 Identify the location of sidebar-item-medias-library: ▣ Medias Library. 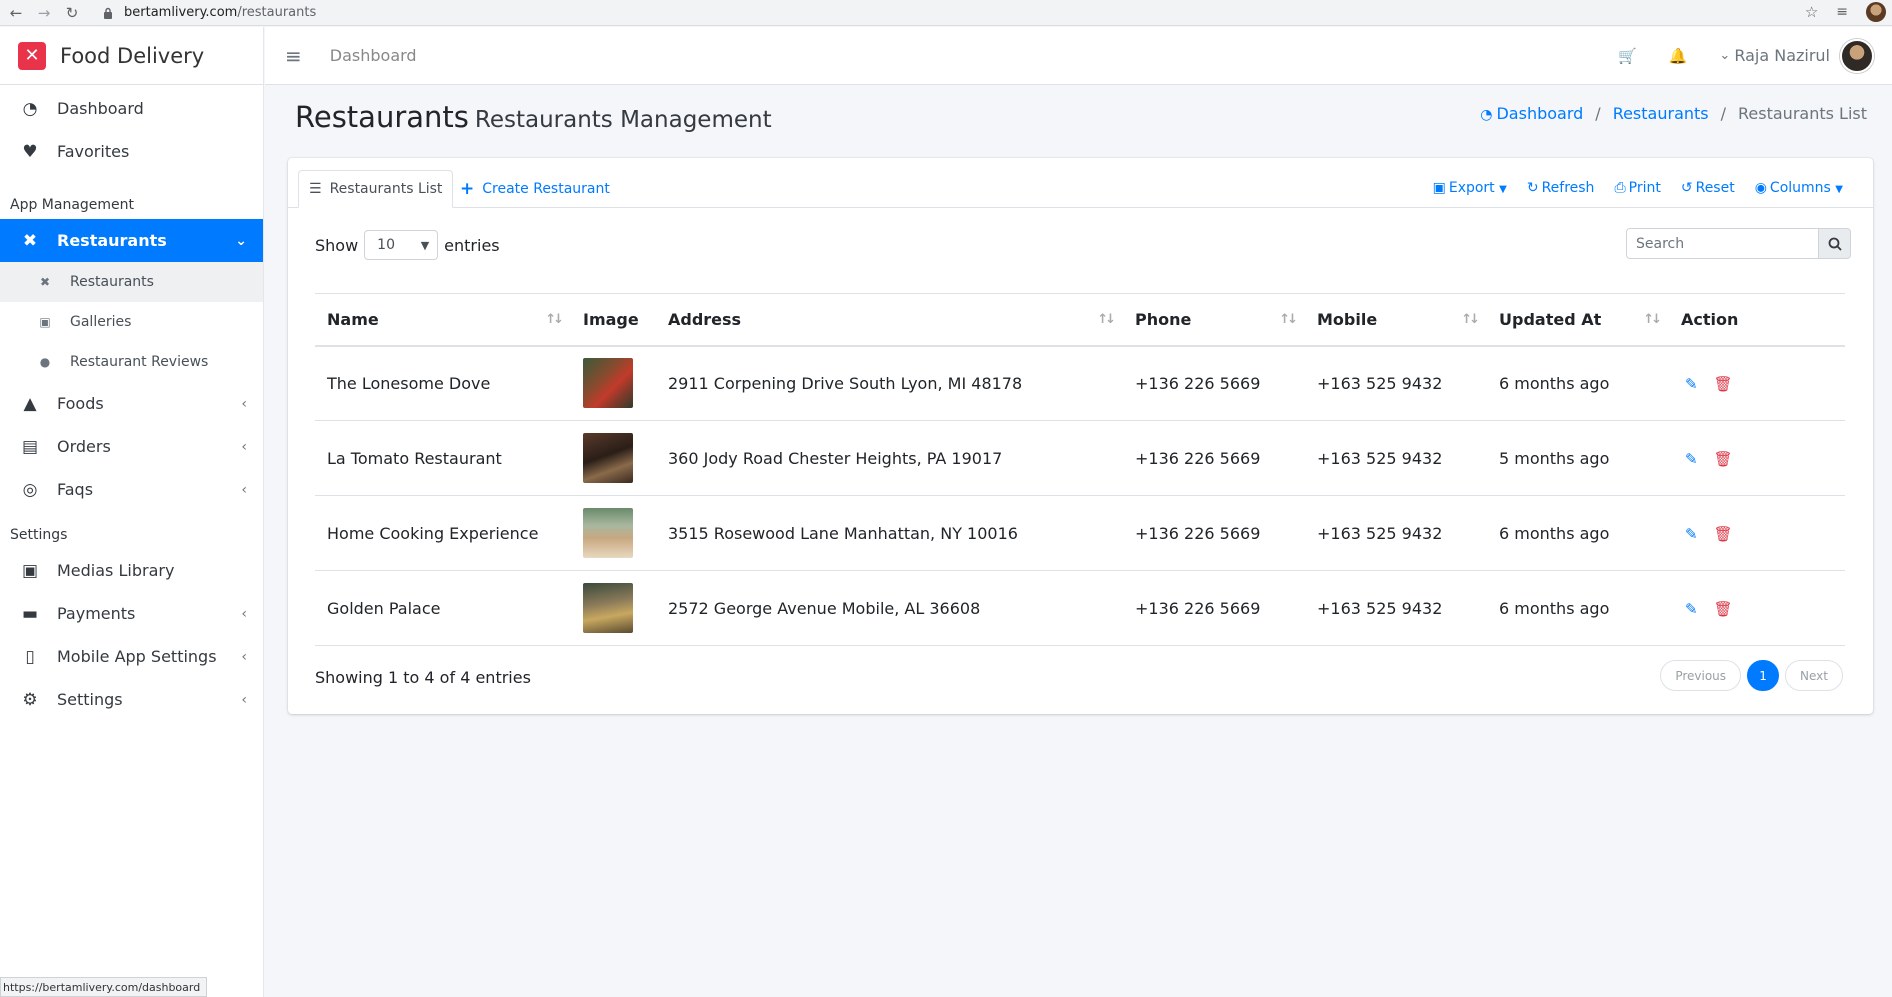
(131, 570).